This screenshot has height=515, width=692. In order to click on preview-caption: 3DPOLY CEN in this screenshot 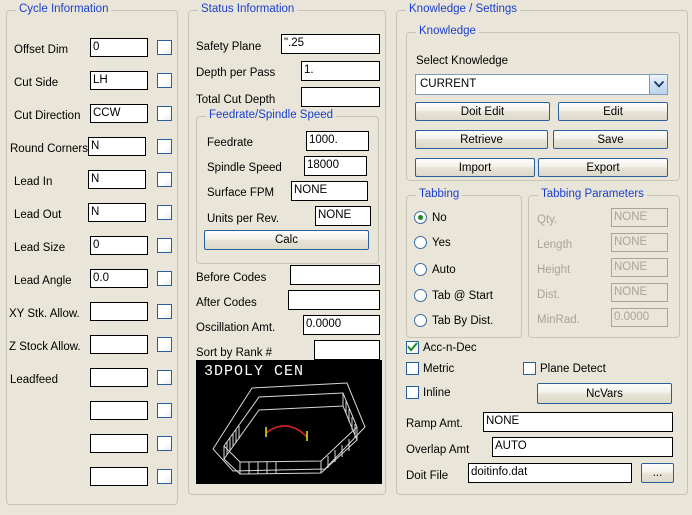, I will do `click(254, 371)`.